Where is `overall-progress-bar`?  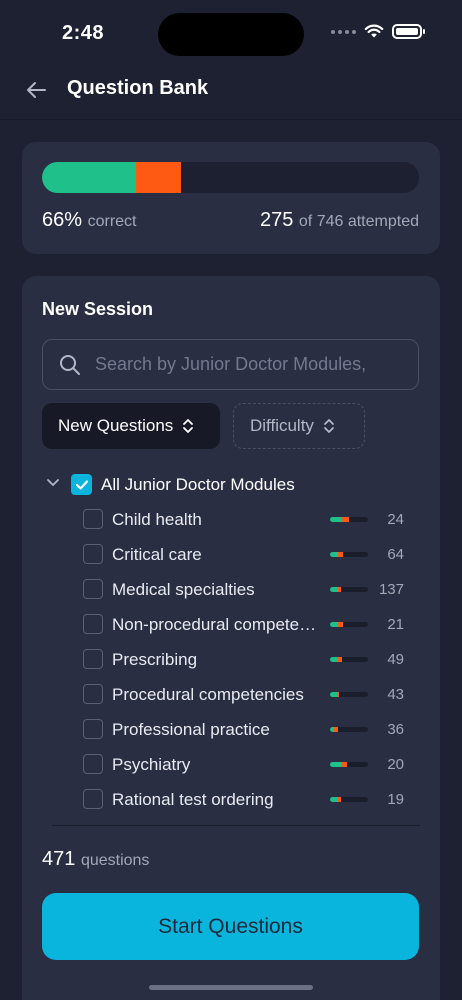
overall-progress-bar is located at coordinates (230, 177).